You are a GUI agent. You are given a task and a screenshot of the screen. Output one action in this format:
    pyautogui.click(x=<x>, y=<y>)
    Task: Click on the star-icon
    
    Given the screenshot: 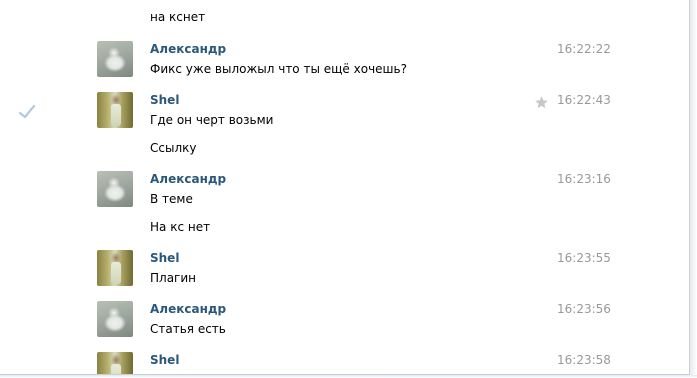 What is the action you would take?
    pyautogui.click(x=541, y=102)
    